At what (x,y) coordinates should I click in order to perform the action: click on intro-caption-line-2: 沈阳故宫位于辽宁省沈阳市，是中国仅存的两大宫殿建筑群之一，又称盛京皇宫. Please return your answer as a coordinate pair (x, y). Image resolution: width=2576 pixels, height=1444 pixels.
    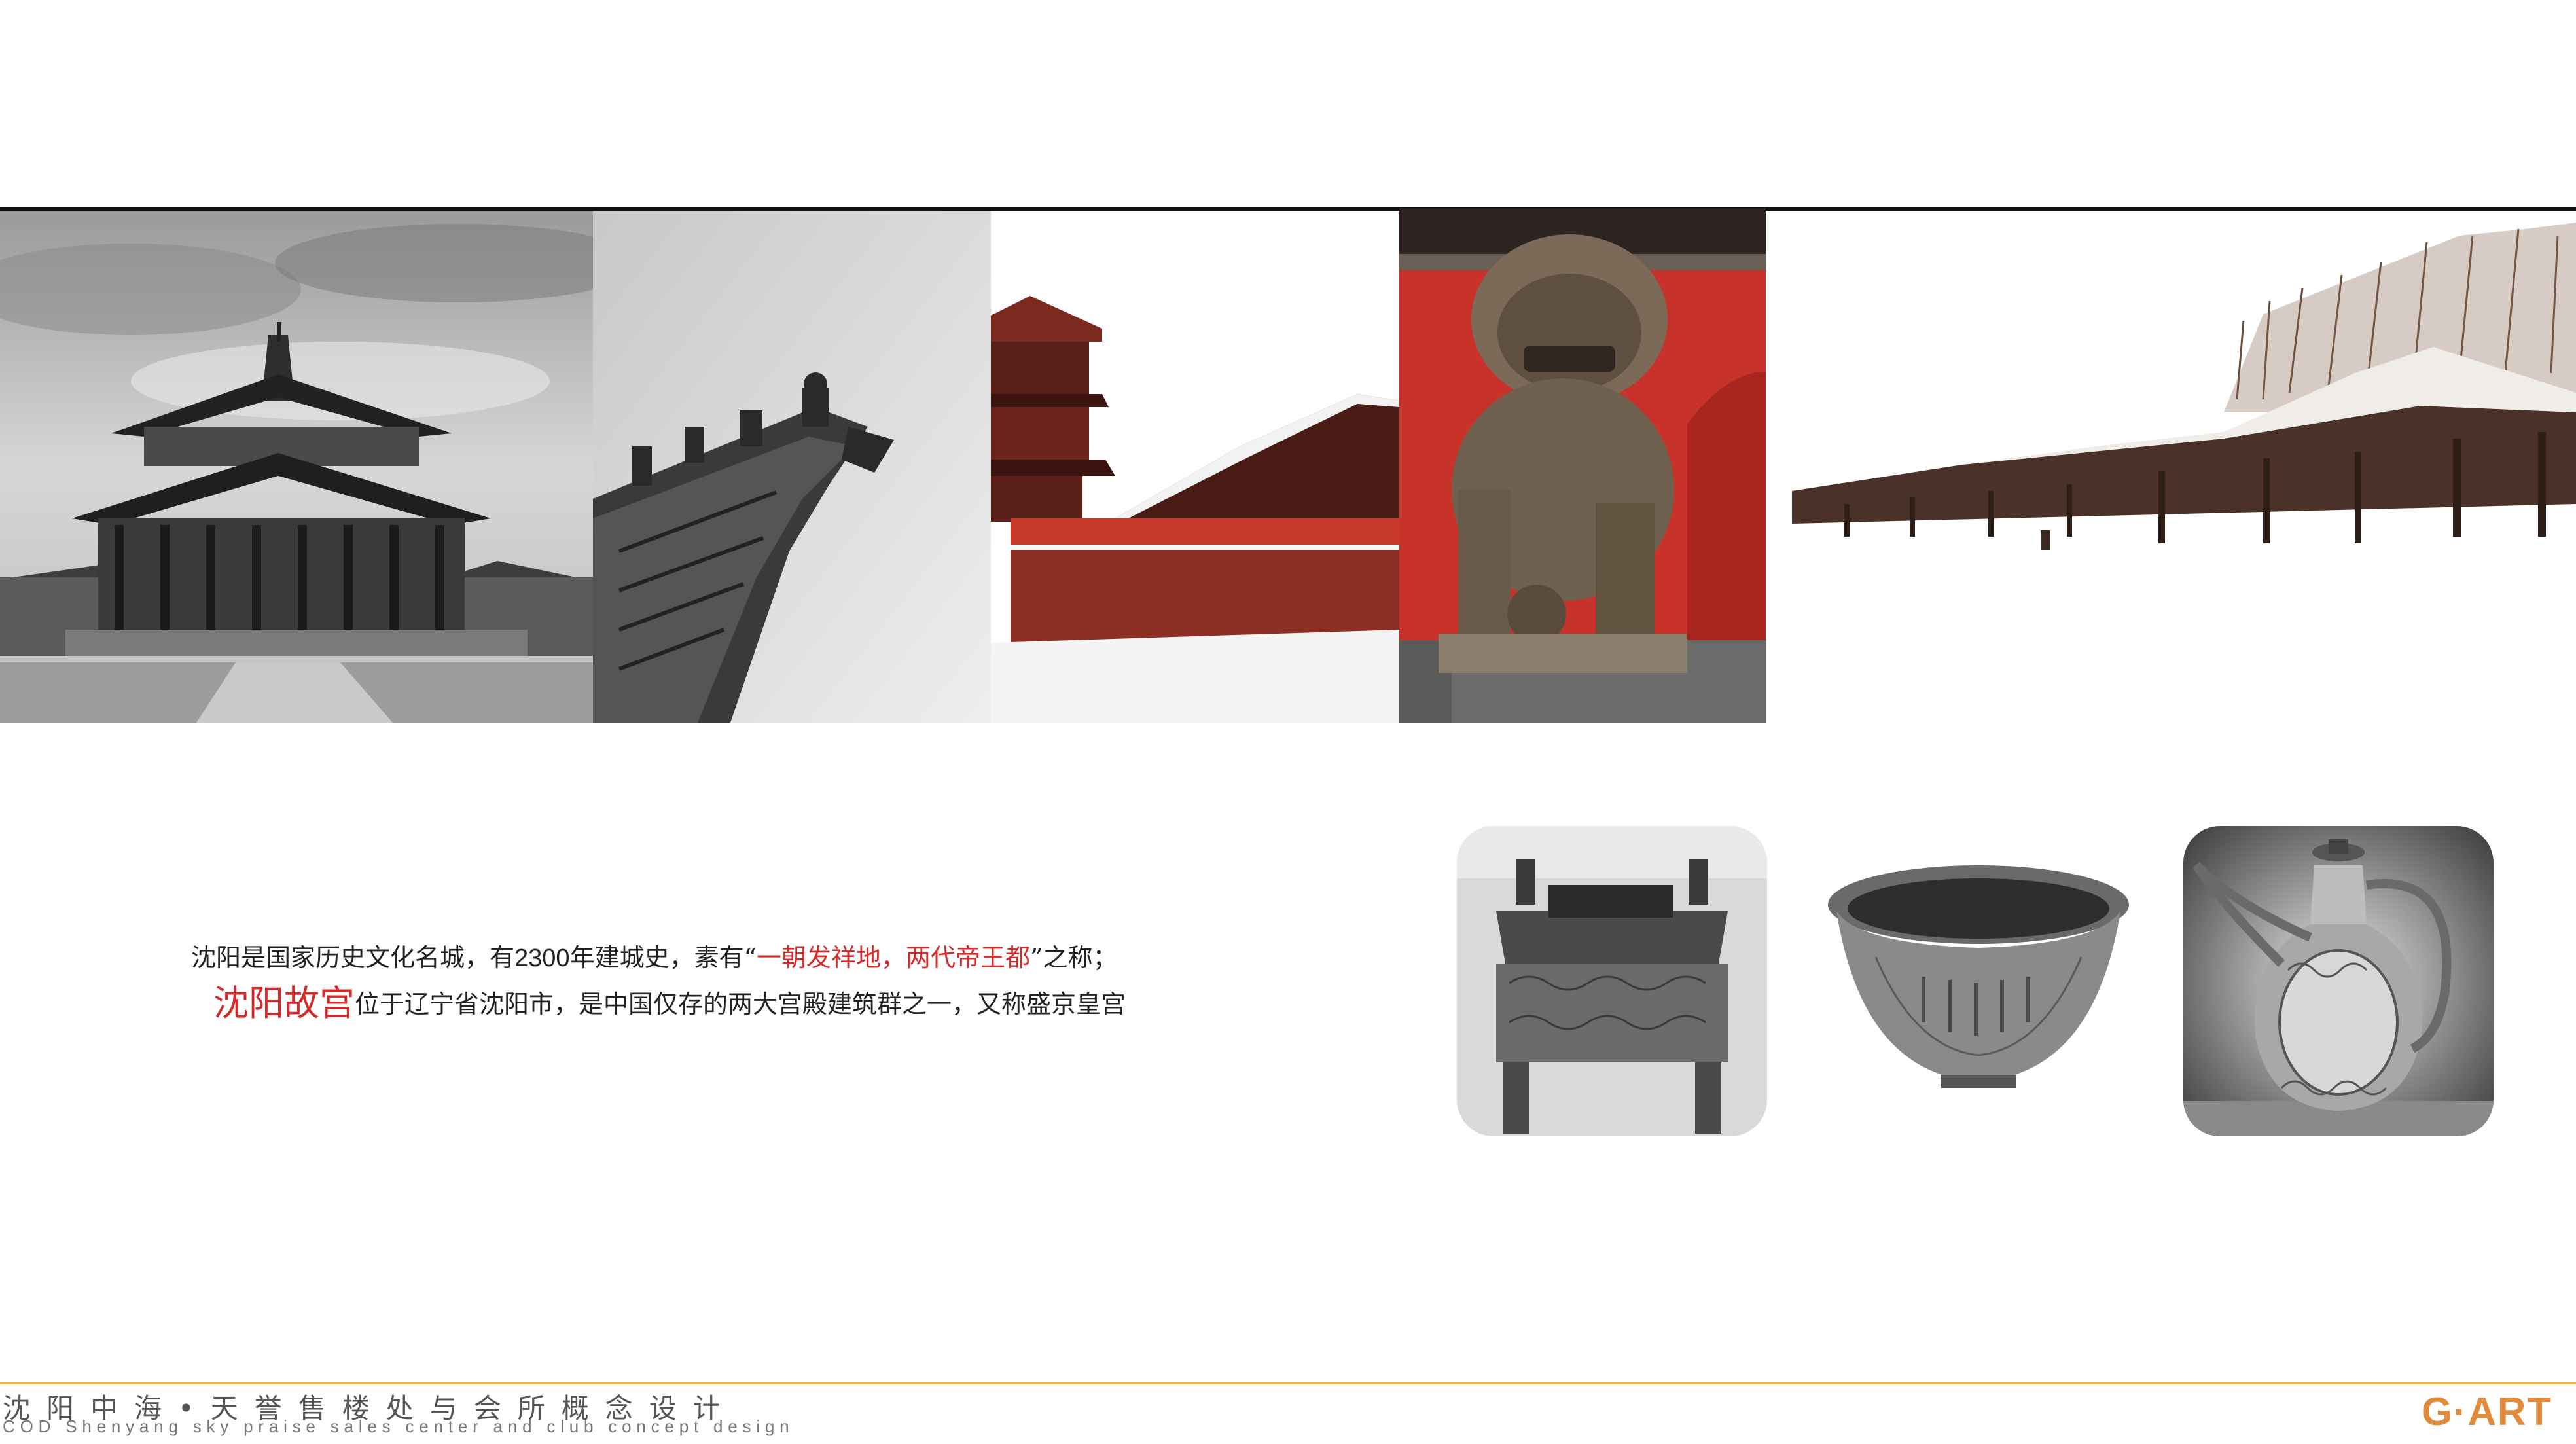
    Looking at the image, I should click on (669, 1000).